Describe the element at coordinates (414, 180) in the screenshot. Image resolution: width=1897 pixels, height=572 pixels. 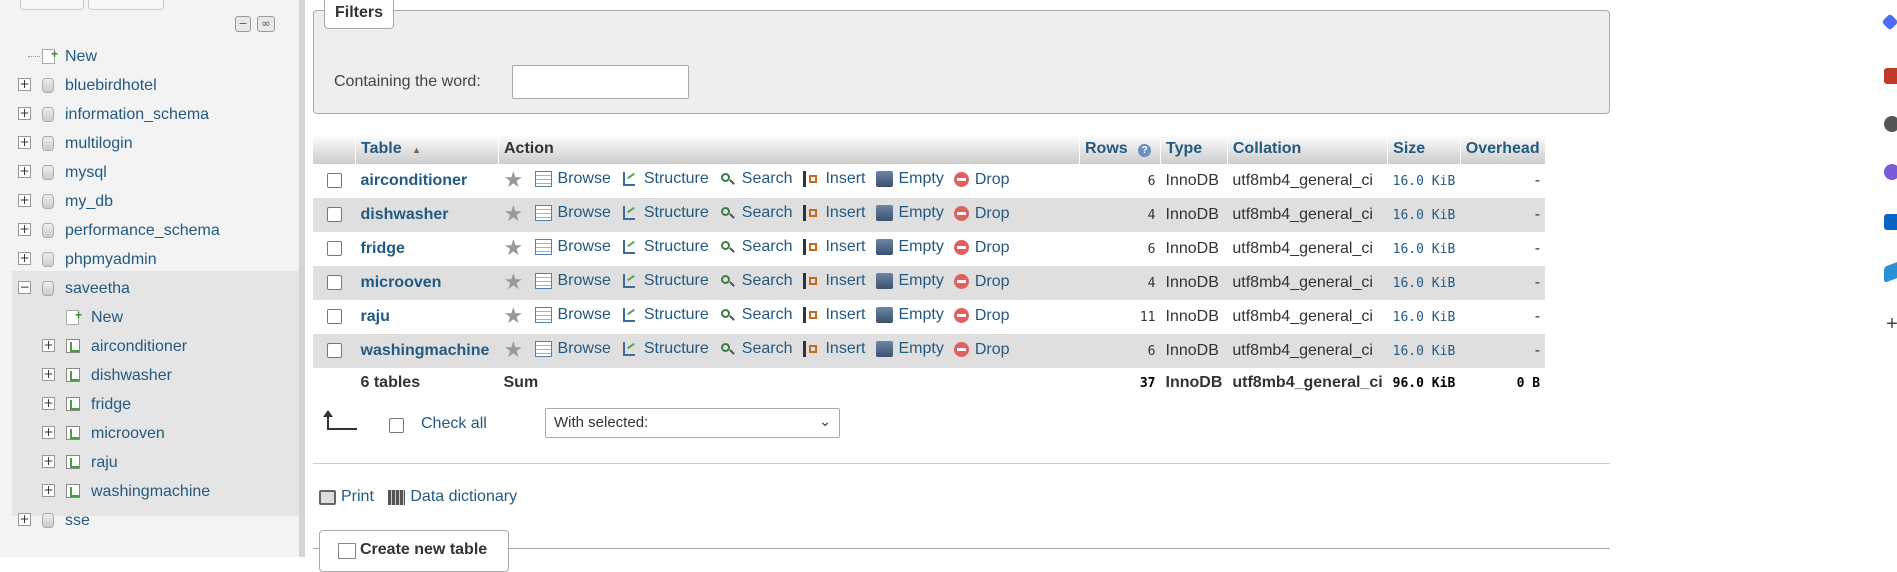
I see `table-name-link: airconditioner` at that location.